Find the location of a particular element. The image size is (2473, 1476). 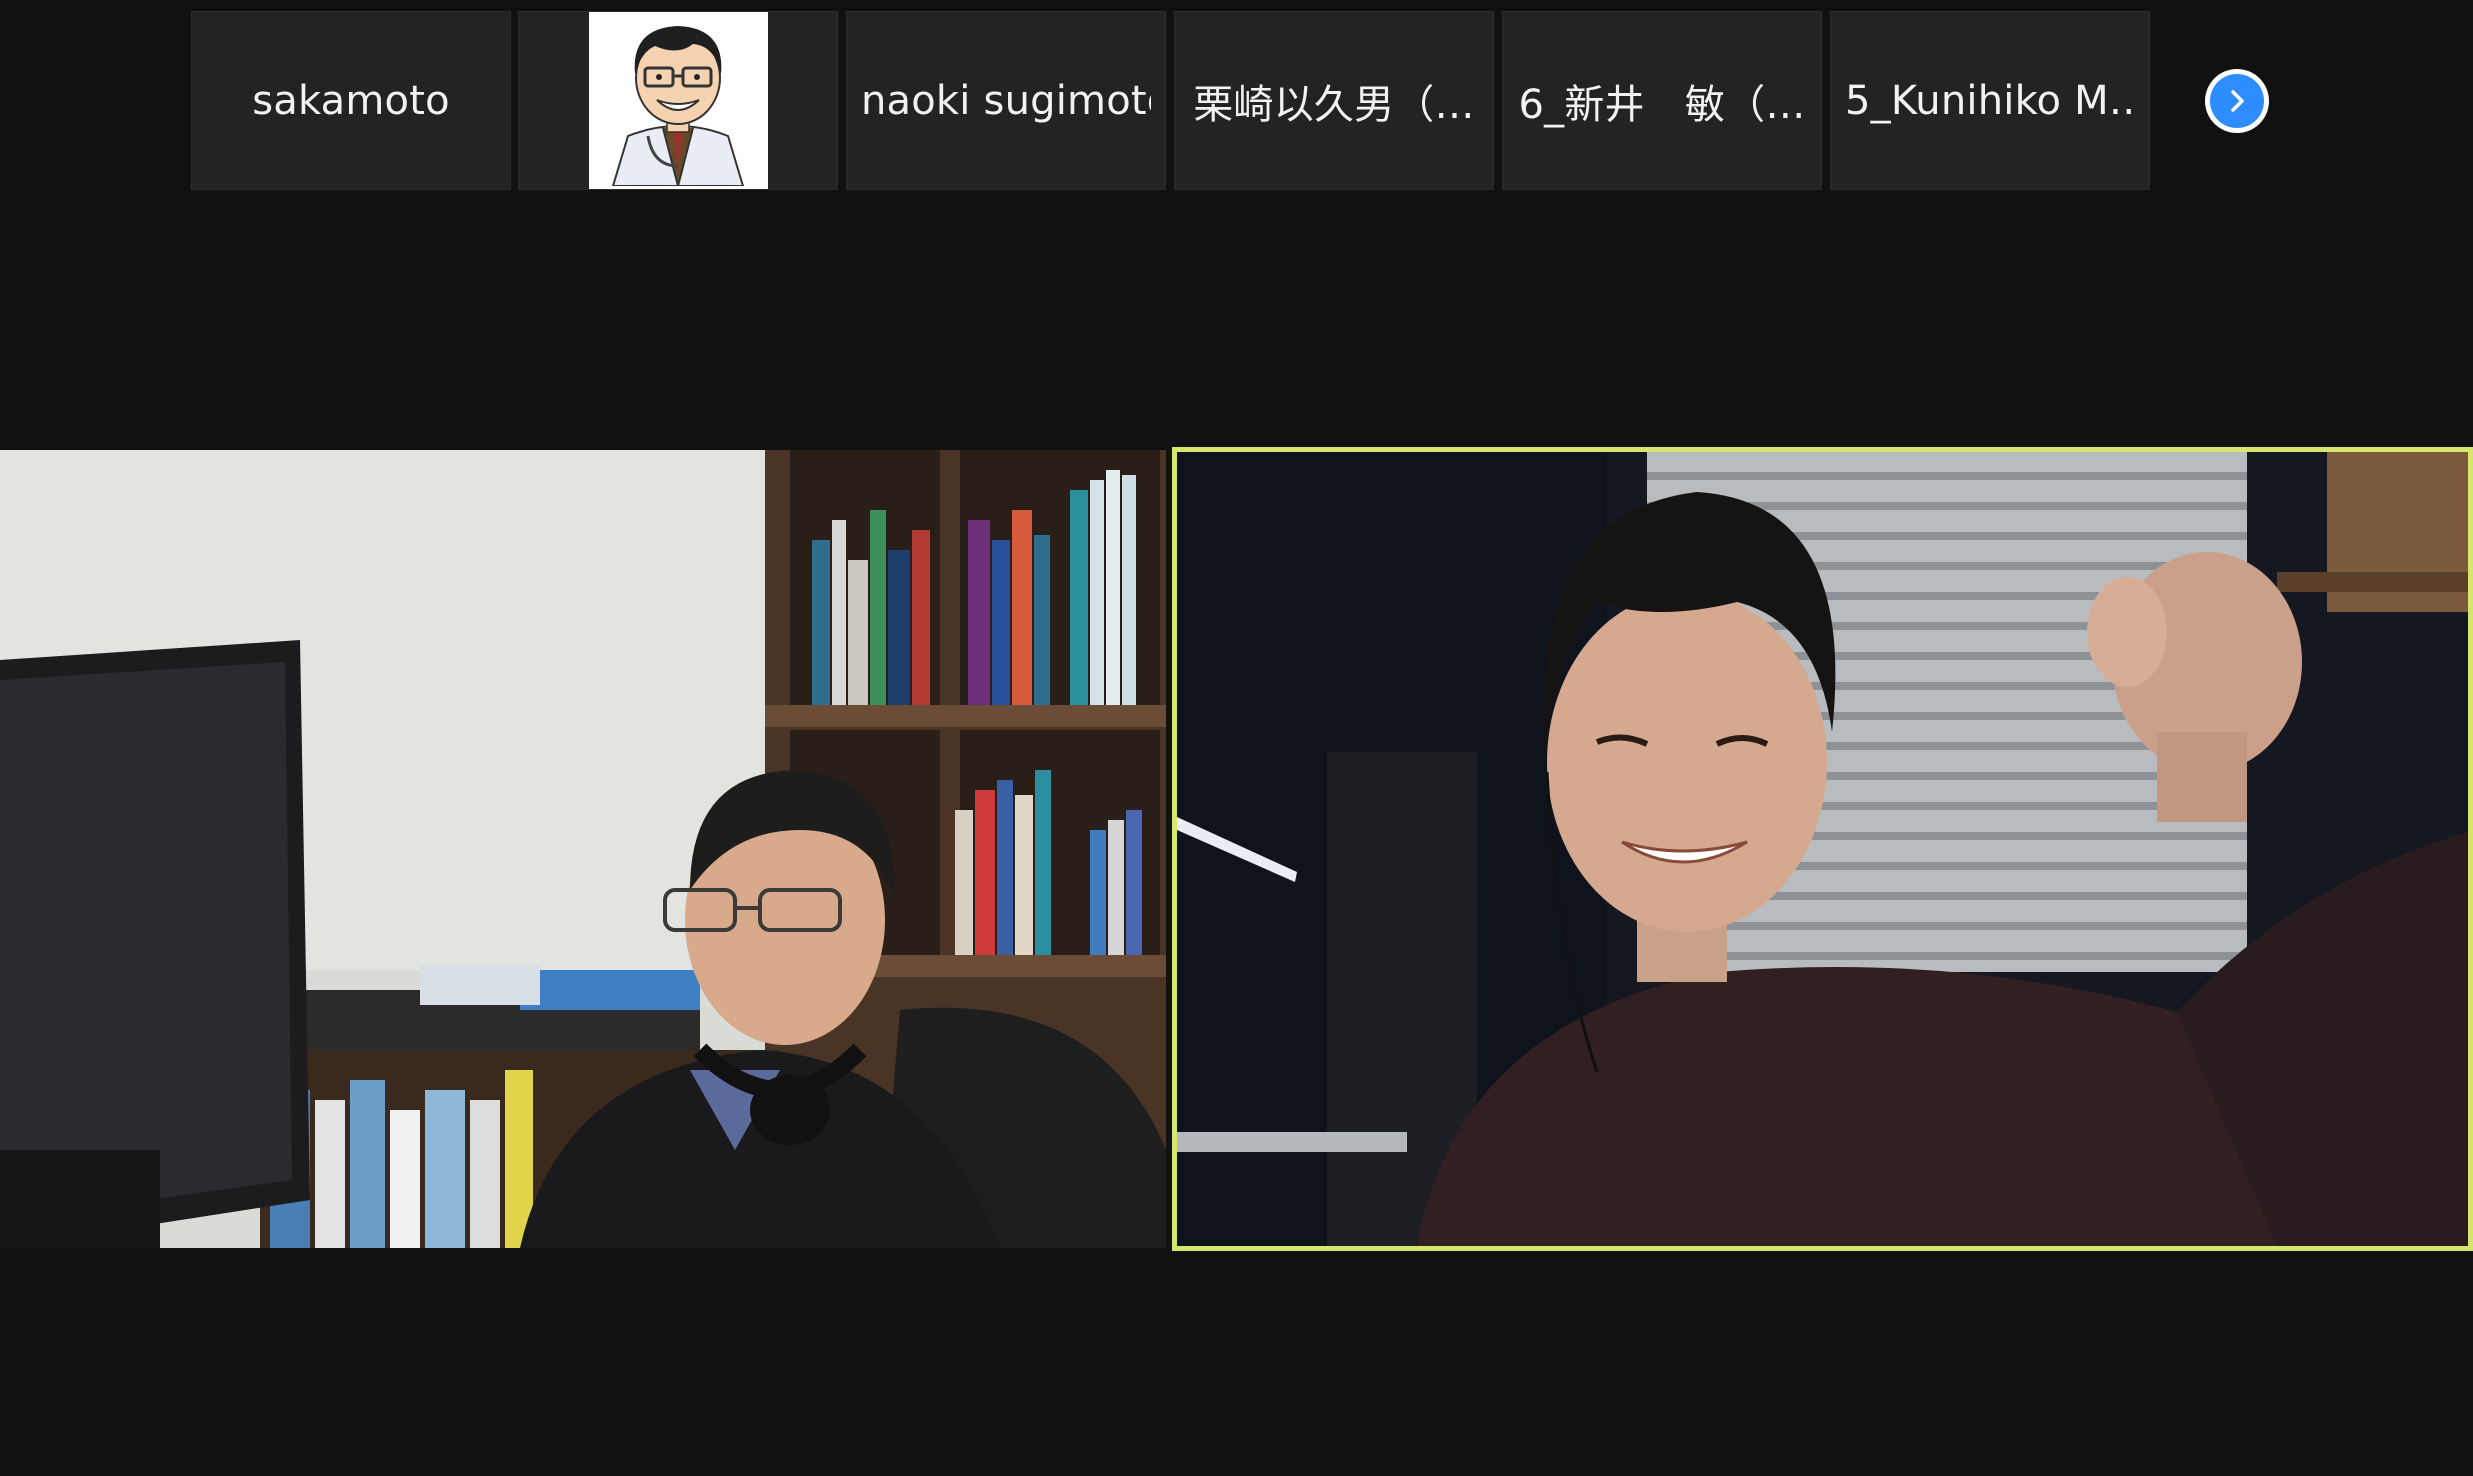

participant-name: naoki sugimoto is located at coordinates (1006, 100).